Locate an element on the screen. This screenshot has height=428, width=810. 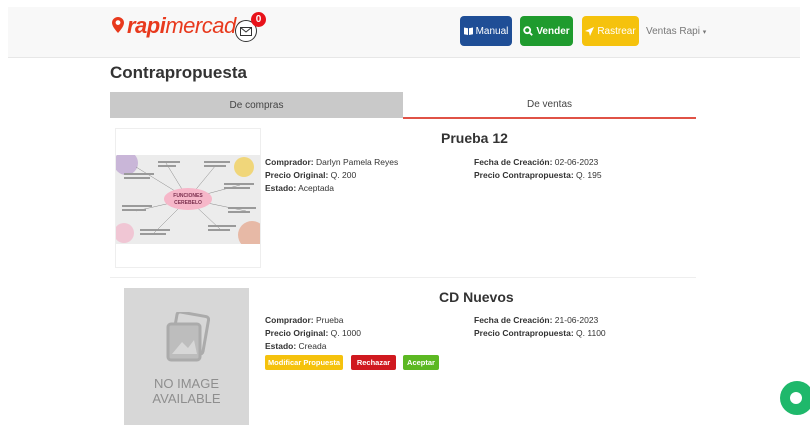
offer-status: Estado: Aceptada is located at coordinates (299, 188).